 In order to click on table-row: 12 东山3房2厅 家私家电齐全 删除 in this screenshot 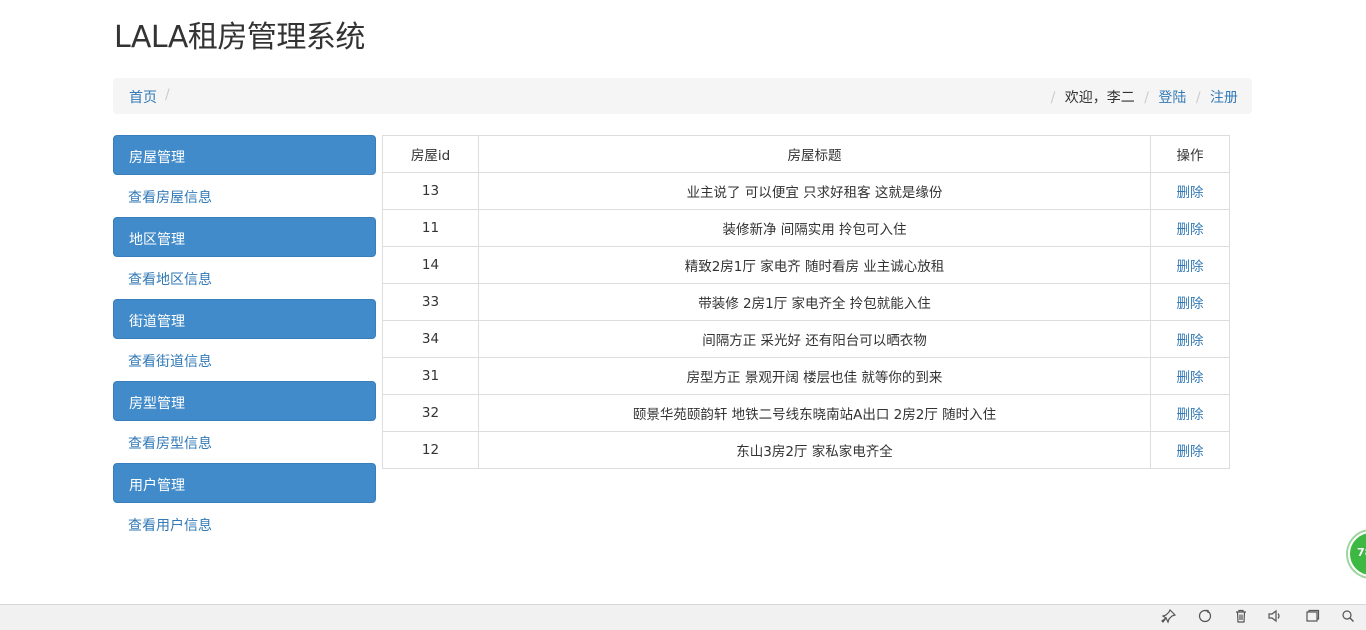, I will do `click(806, 450)`.